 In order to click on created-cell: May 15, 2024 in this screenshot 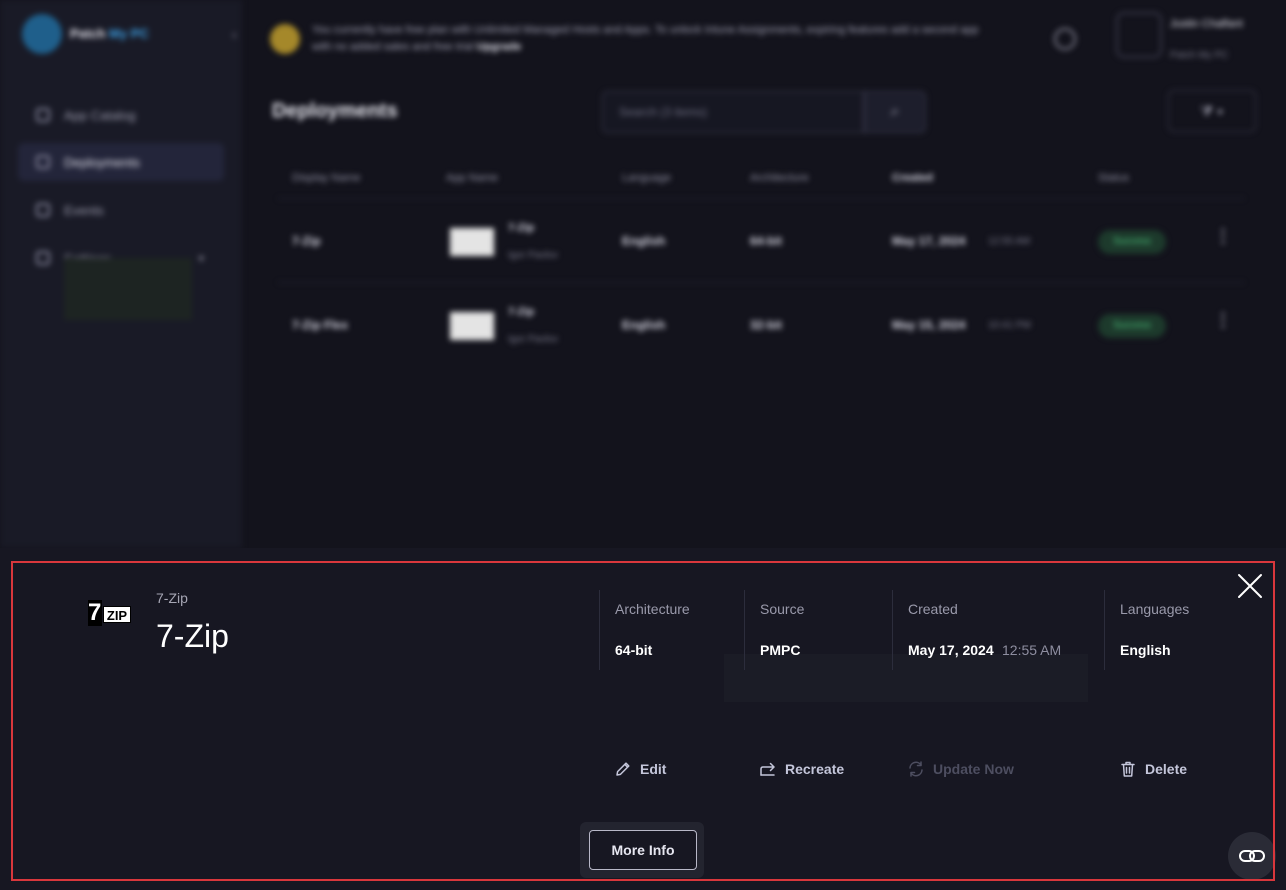, I will do `click(929, 325)`.